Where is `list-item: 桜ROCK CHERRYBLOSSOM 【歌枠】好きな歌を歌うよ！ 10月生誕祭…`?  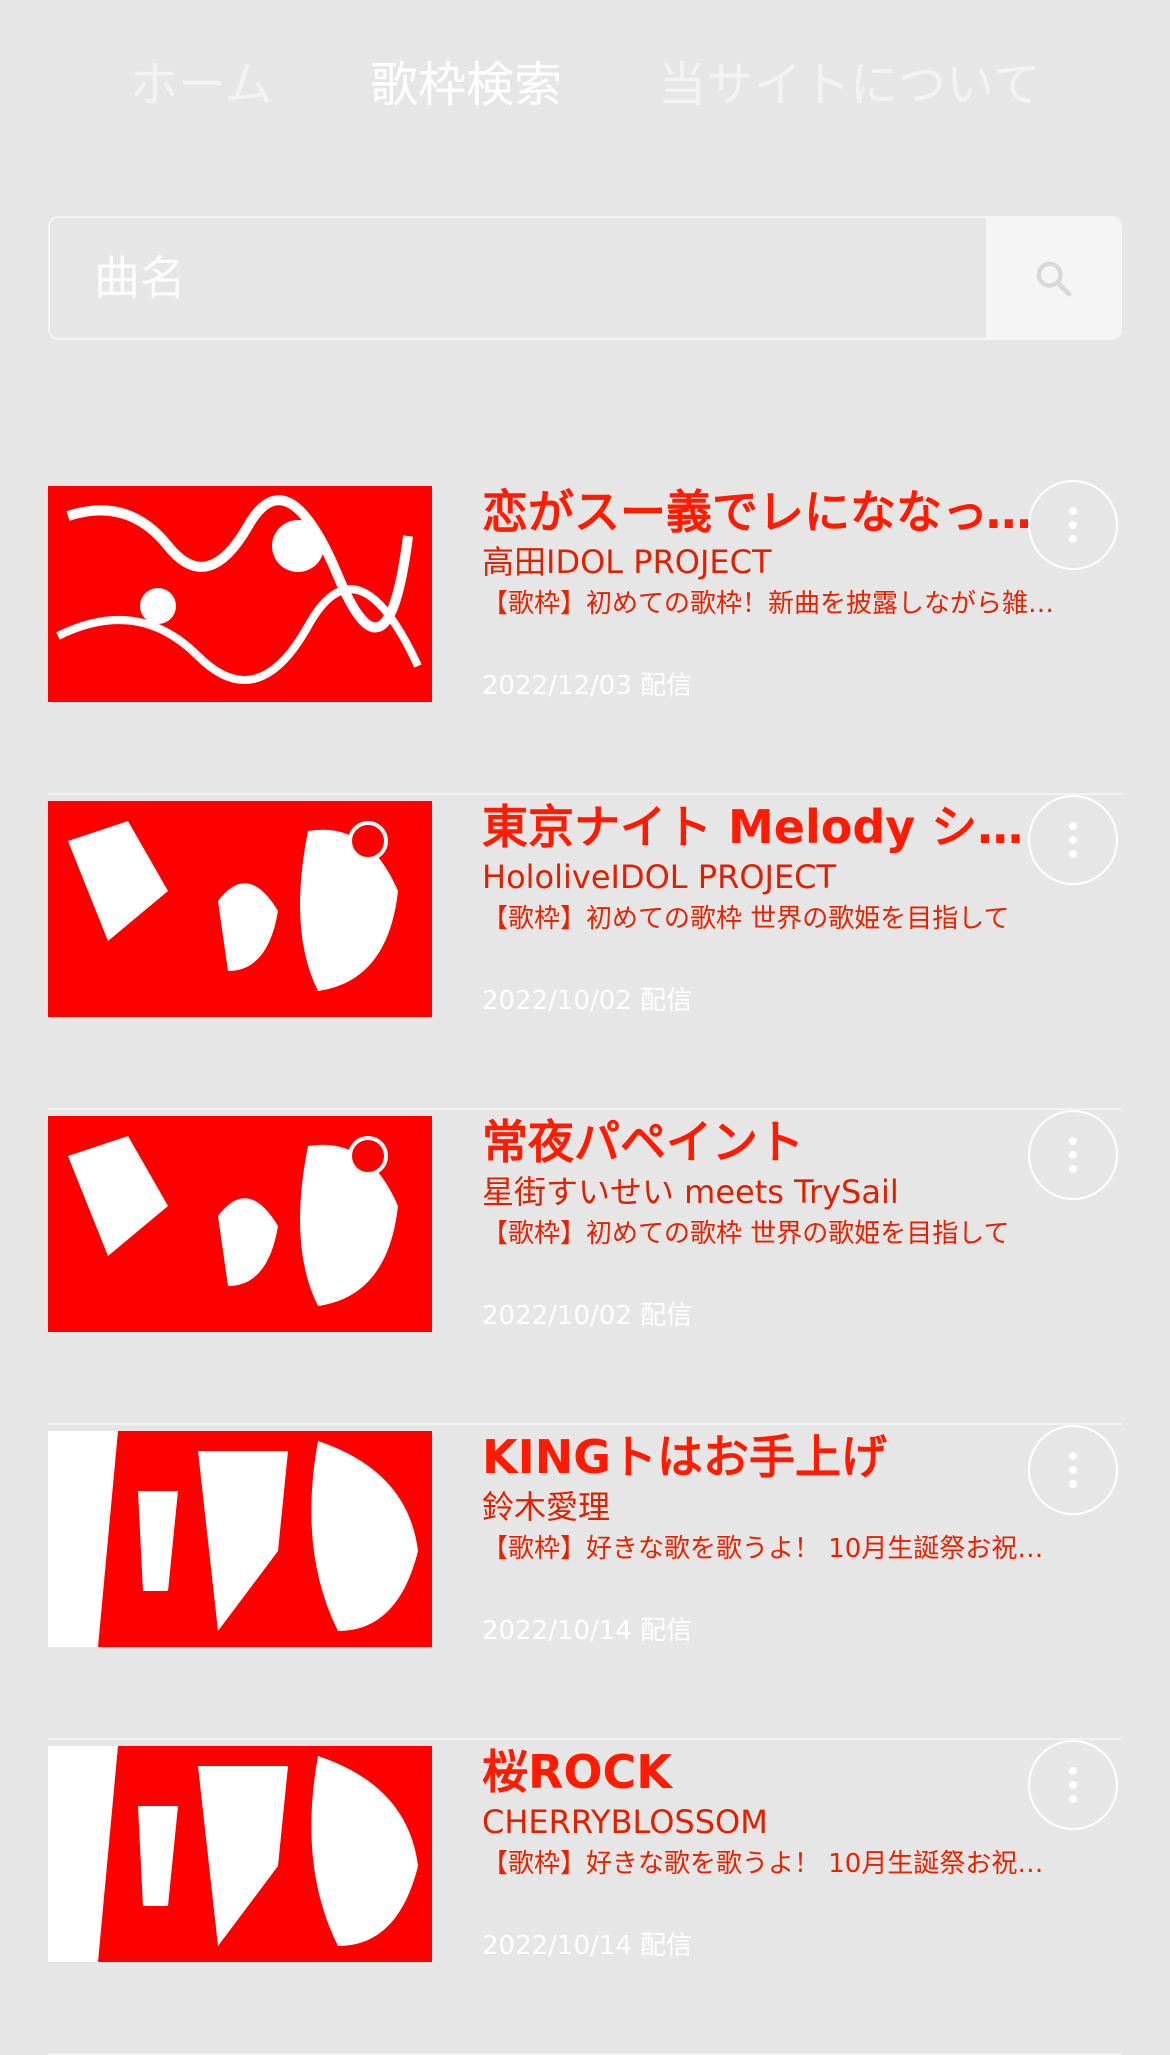
list-item: 桜ROCK CHERRYBLOSSOM 【歌枠】好きな歌を歌うよ！ 10月生誕祭… is located at coordinates (585, 1897).